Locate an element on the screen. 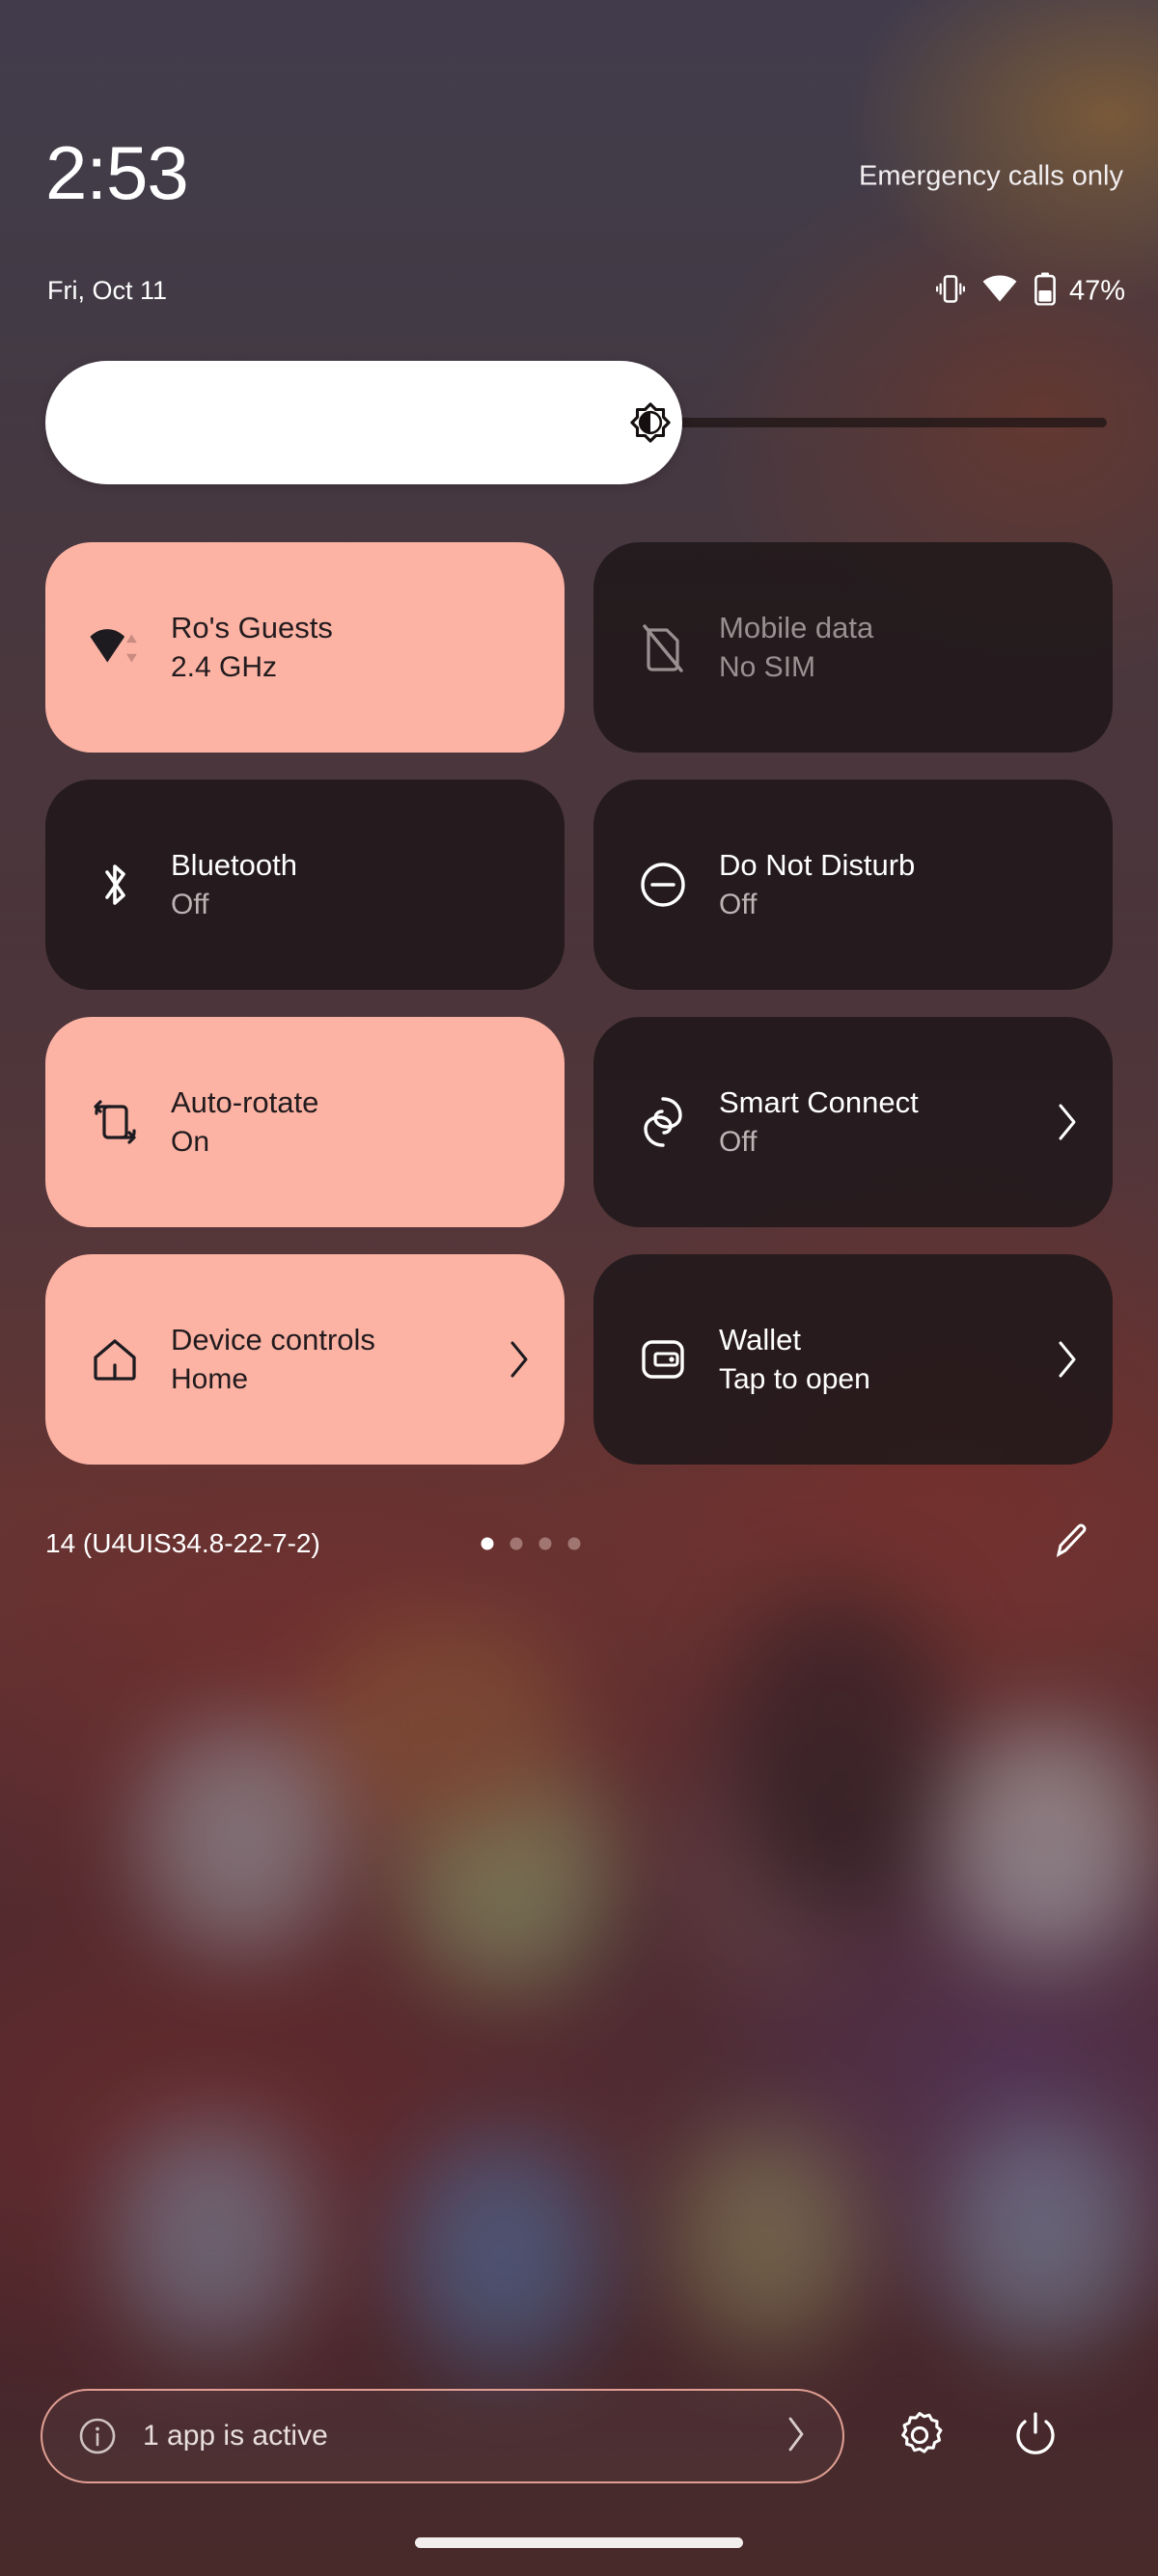  tile-auto-rotate: Auto-rotate On is located at coordinates (305, 1122).